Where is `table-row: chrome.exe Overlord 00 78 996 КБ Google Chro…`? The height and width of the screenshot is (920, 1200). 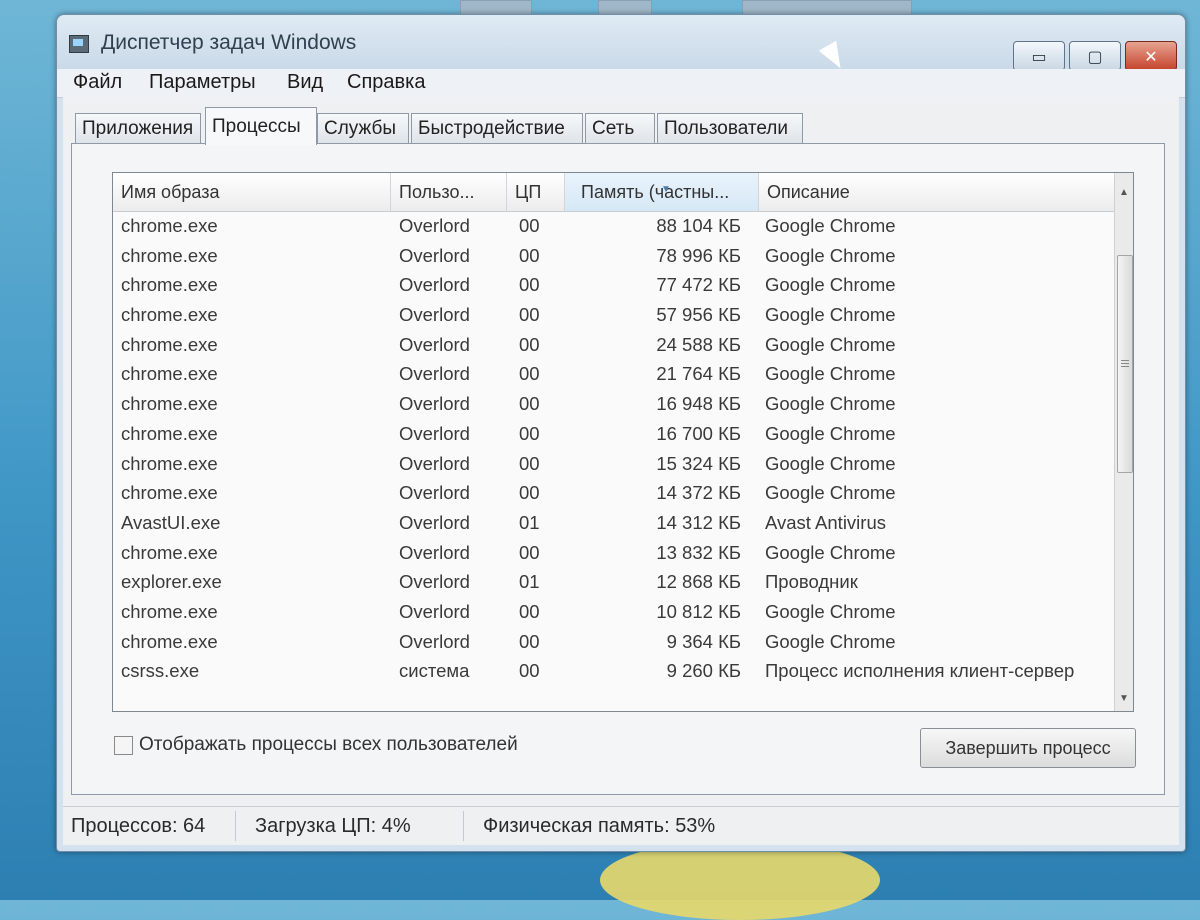 table-row: chrome.exe Overlord 00 78 996 КБ Google Chro… is located at coordinates (614, 256).